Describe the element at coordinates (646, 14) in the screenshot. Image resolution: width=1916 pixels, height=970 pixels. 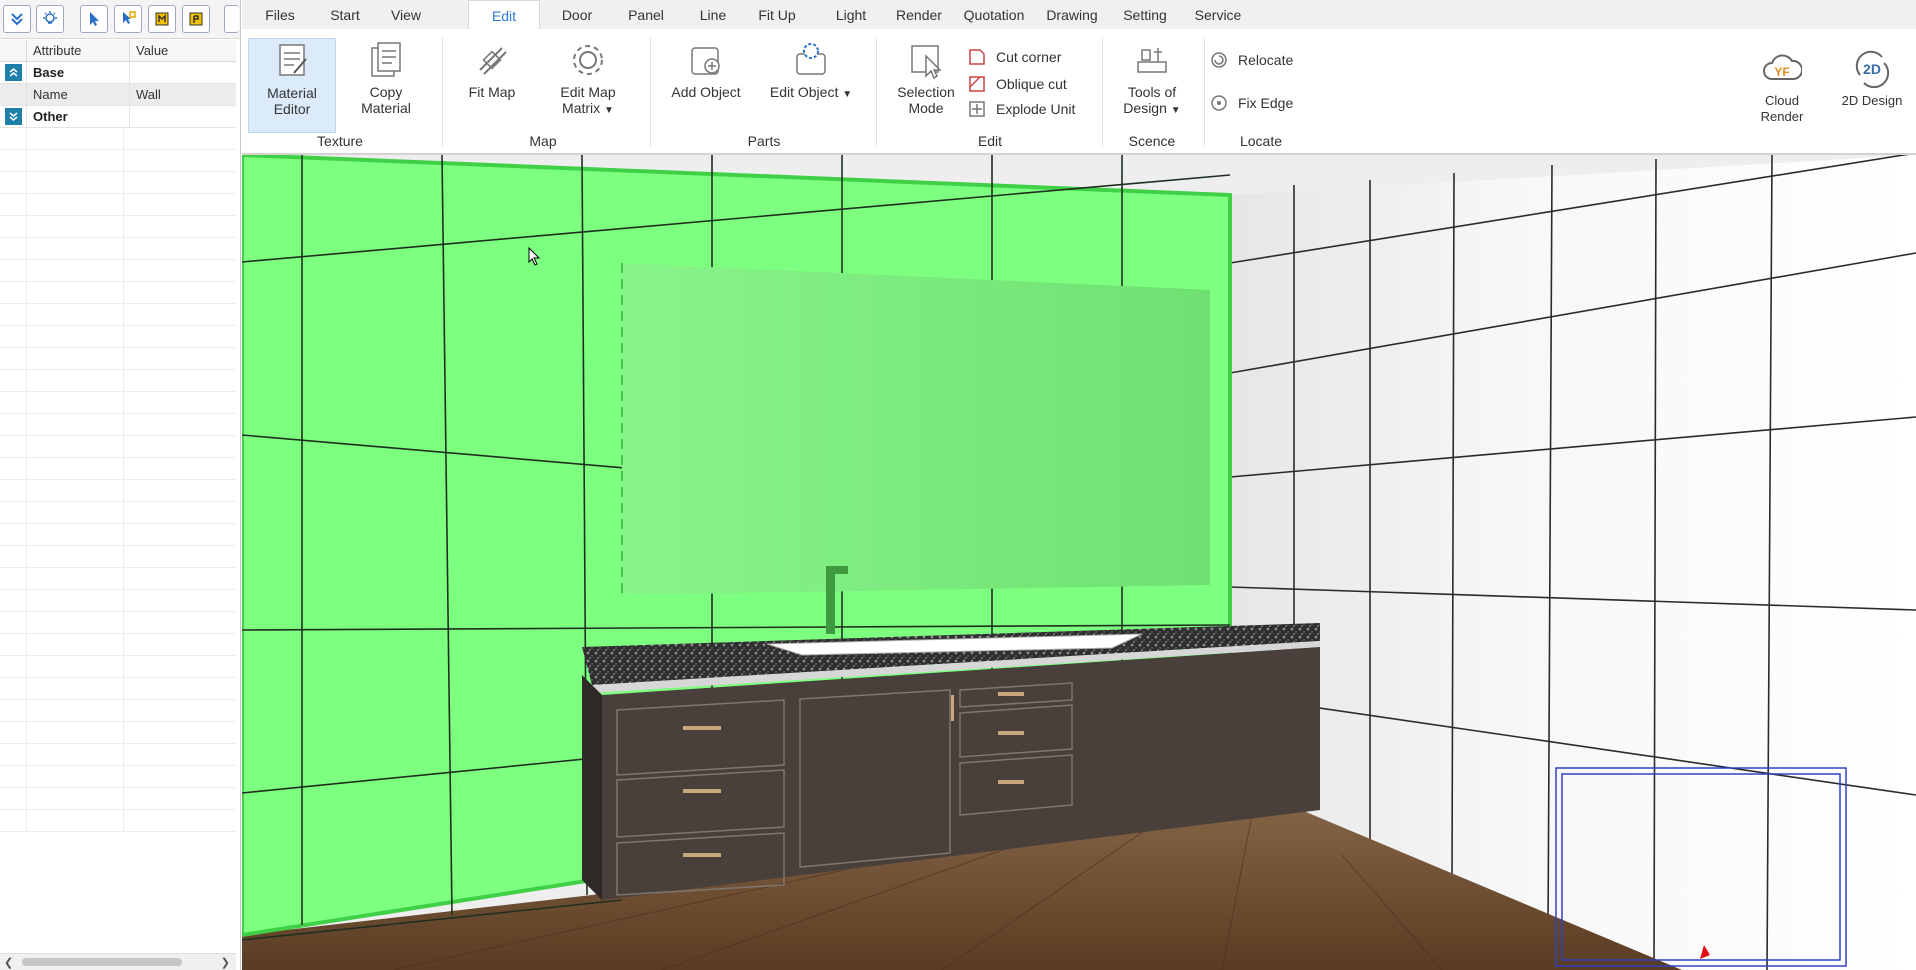
I see `tab-panel: Panel` at that location.